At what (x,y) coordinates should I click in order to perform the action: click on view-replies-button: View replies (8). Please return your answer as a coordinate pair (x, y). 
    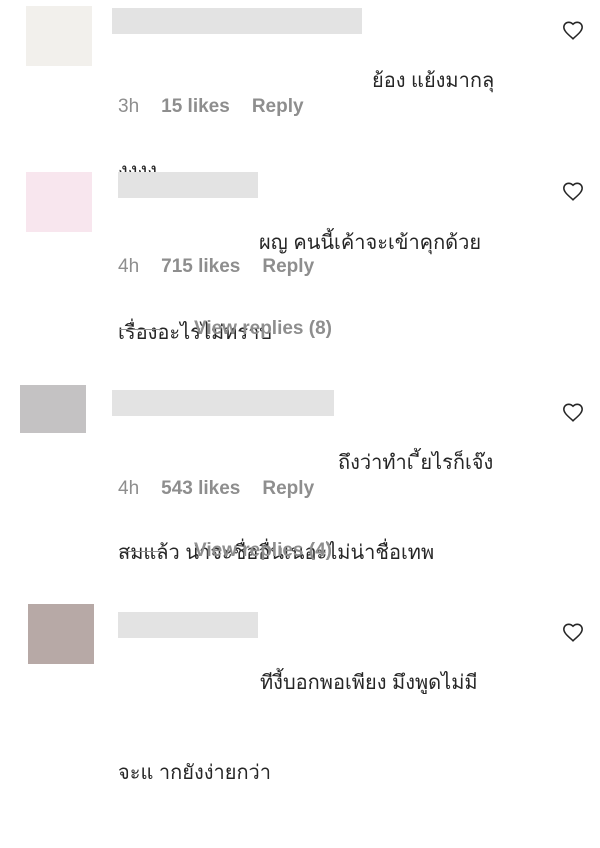
    Looking at the image, I should click on (226, 329).